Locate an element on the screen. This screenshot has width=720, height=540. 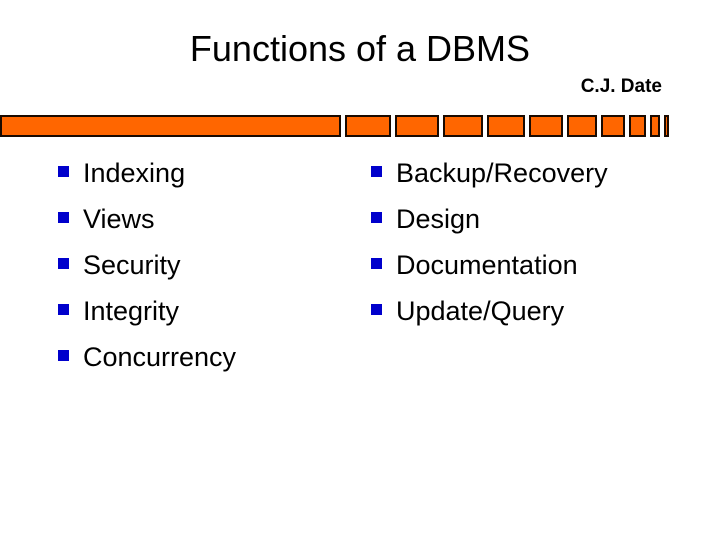
list-item: Documentation is located at coordinates (536, 271).